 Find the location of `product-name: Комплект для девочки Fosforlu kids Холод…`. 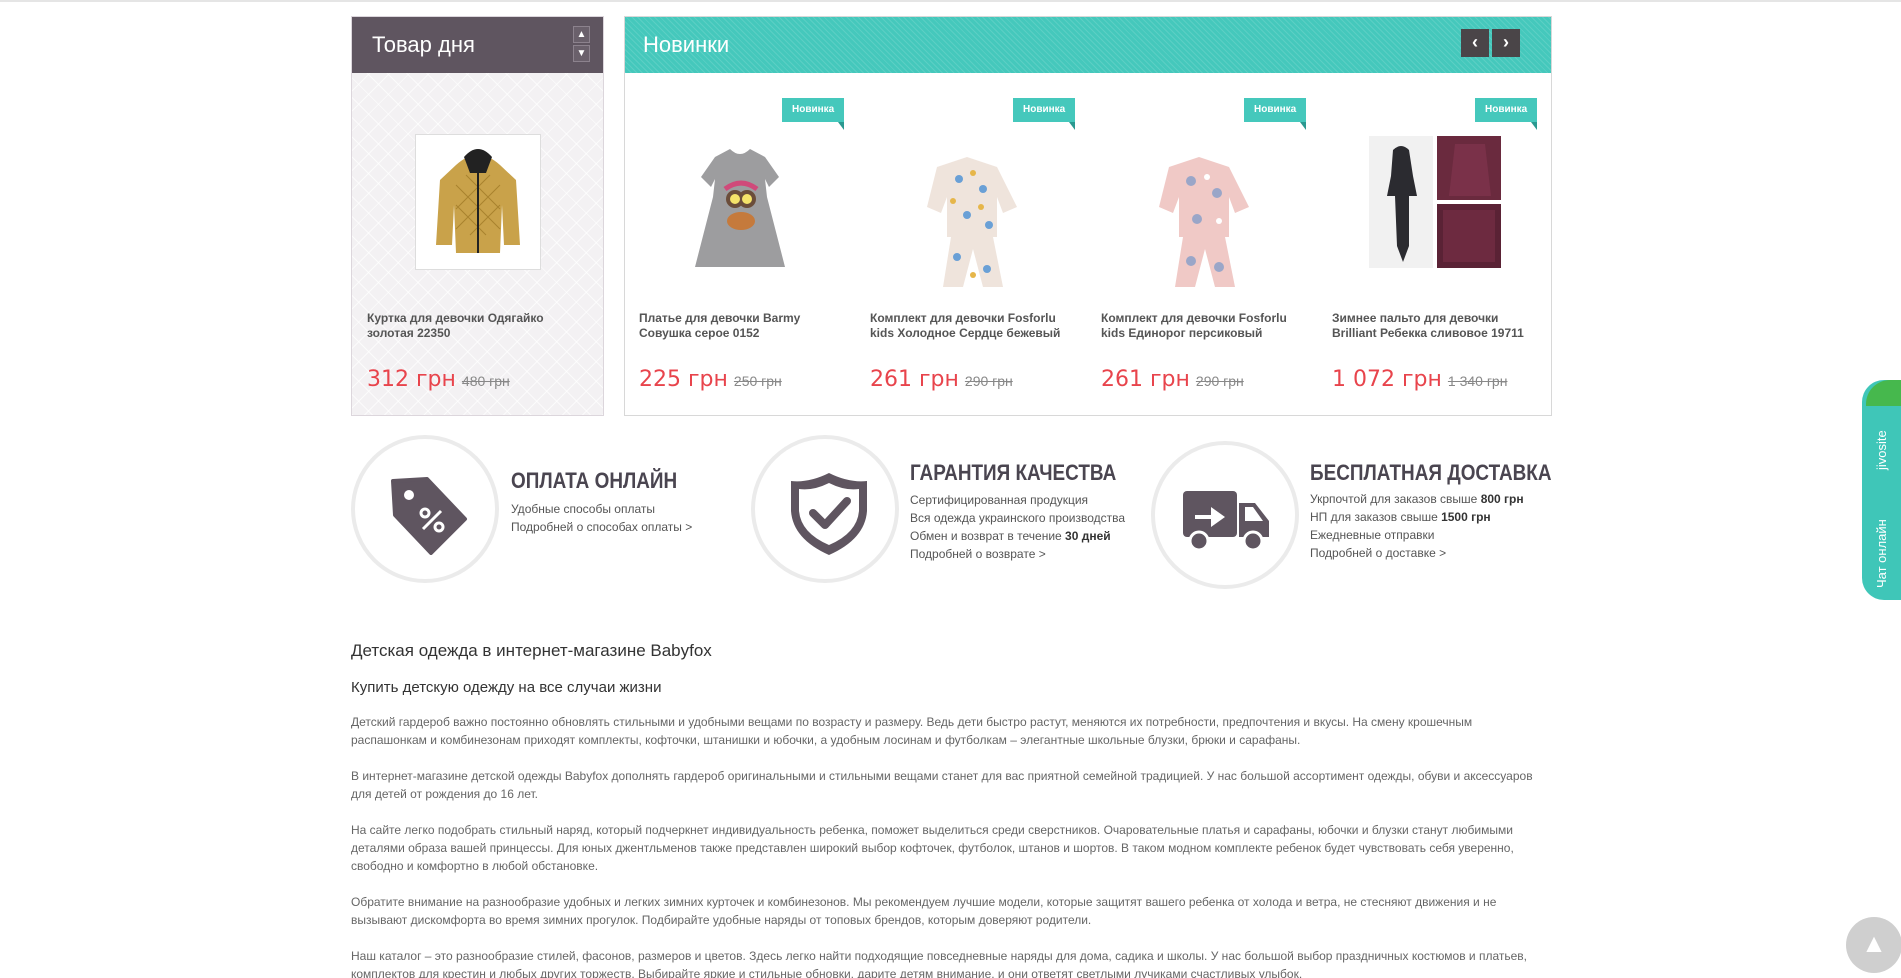

product-name: Комплект для девочки Fosforlu kids Холод… is located at coordinates (970, 326).